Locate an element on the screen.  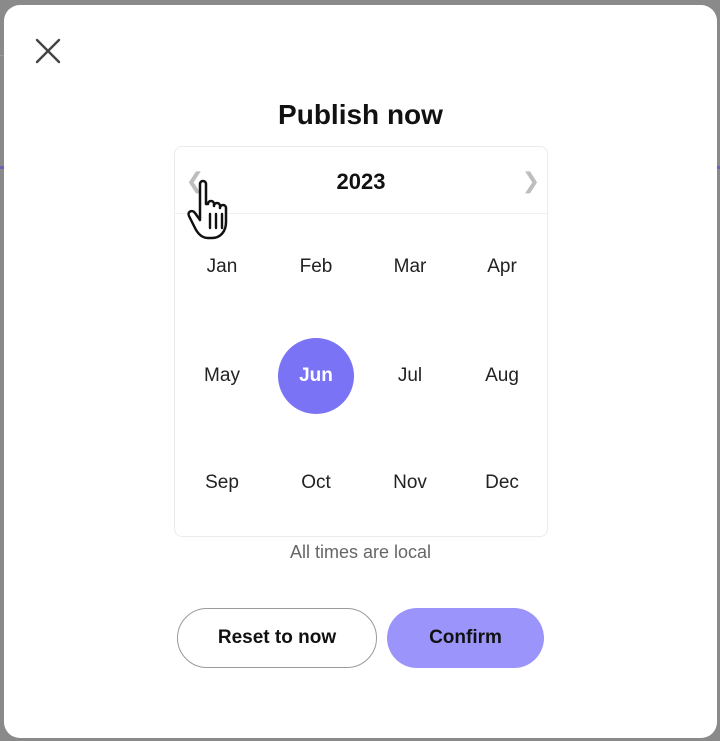
month-jun: Jun is located at coordinates (316, 376).